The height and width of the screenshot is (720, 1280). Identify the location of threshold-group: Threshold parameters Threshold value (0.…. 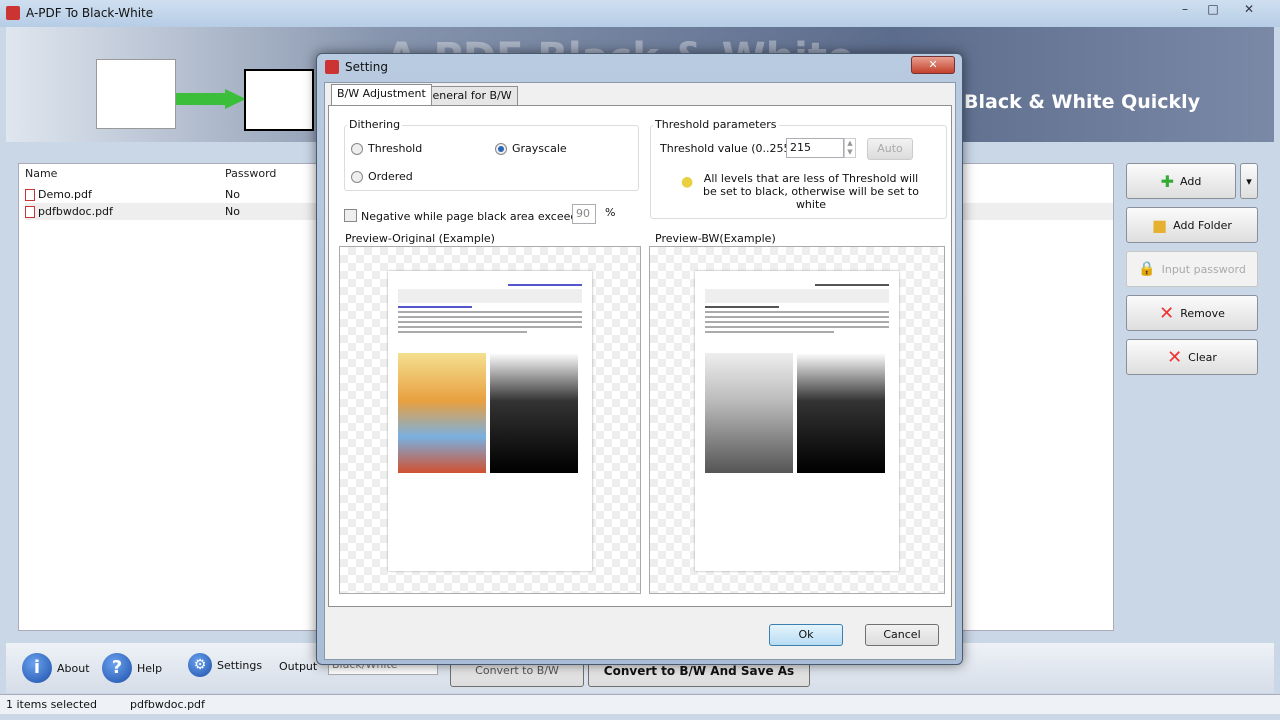
(798, 168).